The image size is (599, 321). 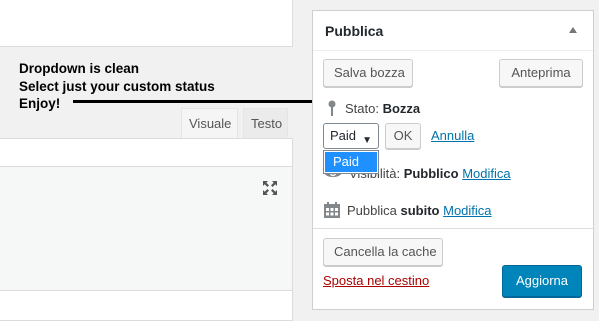 What do you see at coordinates (431, 173) in the screenshot?
I see `visibility-value: Pubblico` at bounding box center [431, 173].